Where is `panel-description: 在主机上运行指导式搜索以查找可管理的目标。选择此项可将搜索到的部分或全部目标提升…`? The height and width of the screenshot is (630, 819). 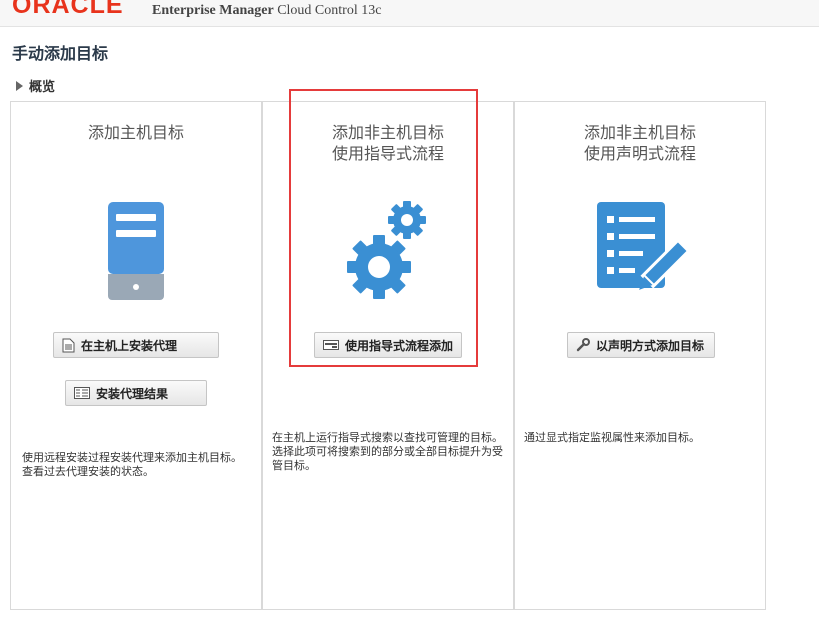 panel-description: 在主机上运行指导式搜索以查找可管理的目标。选择此项可将搜索到的部分或全部目标提升… is located at coordinates (387, 451).